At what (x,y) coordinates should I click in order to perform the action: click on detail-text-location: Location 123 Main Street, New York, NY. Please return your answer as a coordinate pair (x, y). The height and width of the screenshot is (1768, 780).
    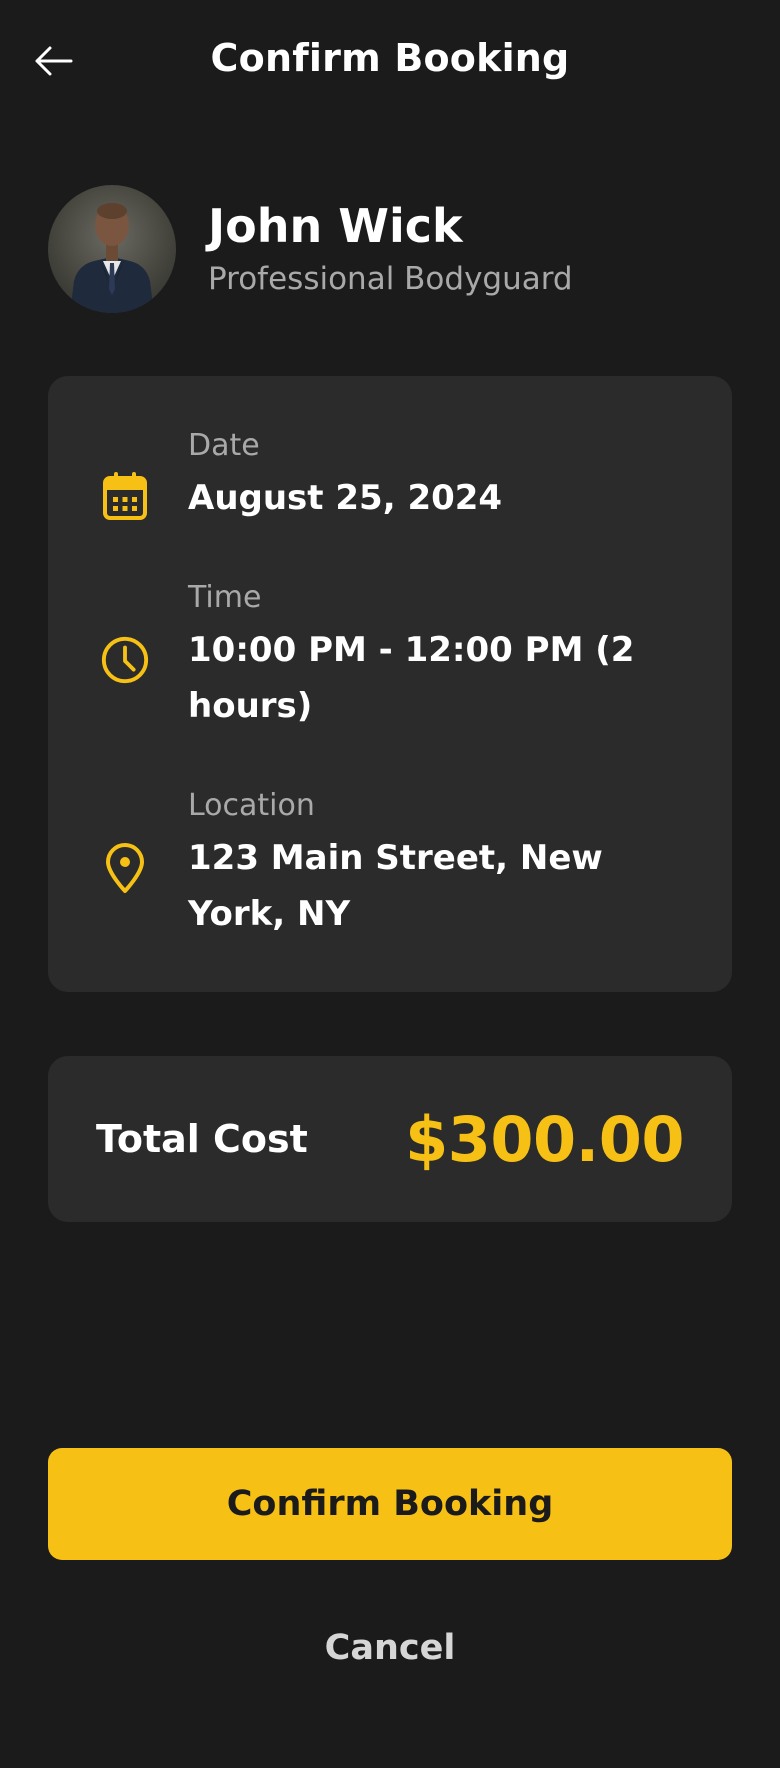
    Looking at the image, I should click on (438, 865).